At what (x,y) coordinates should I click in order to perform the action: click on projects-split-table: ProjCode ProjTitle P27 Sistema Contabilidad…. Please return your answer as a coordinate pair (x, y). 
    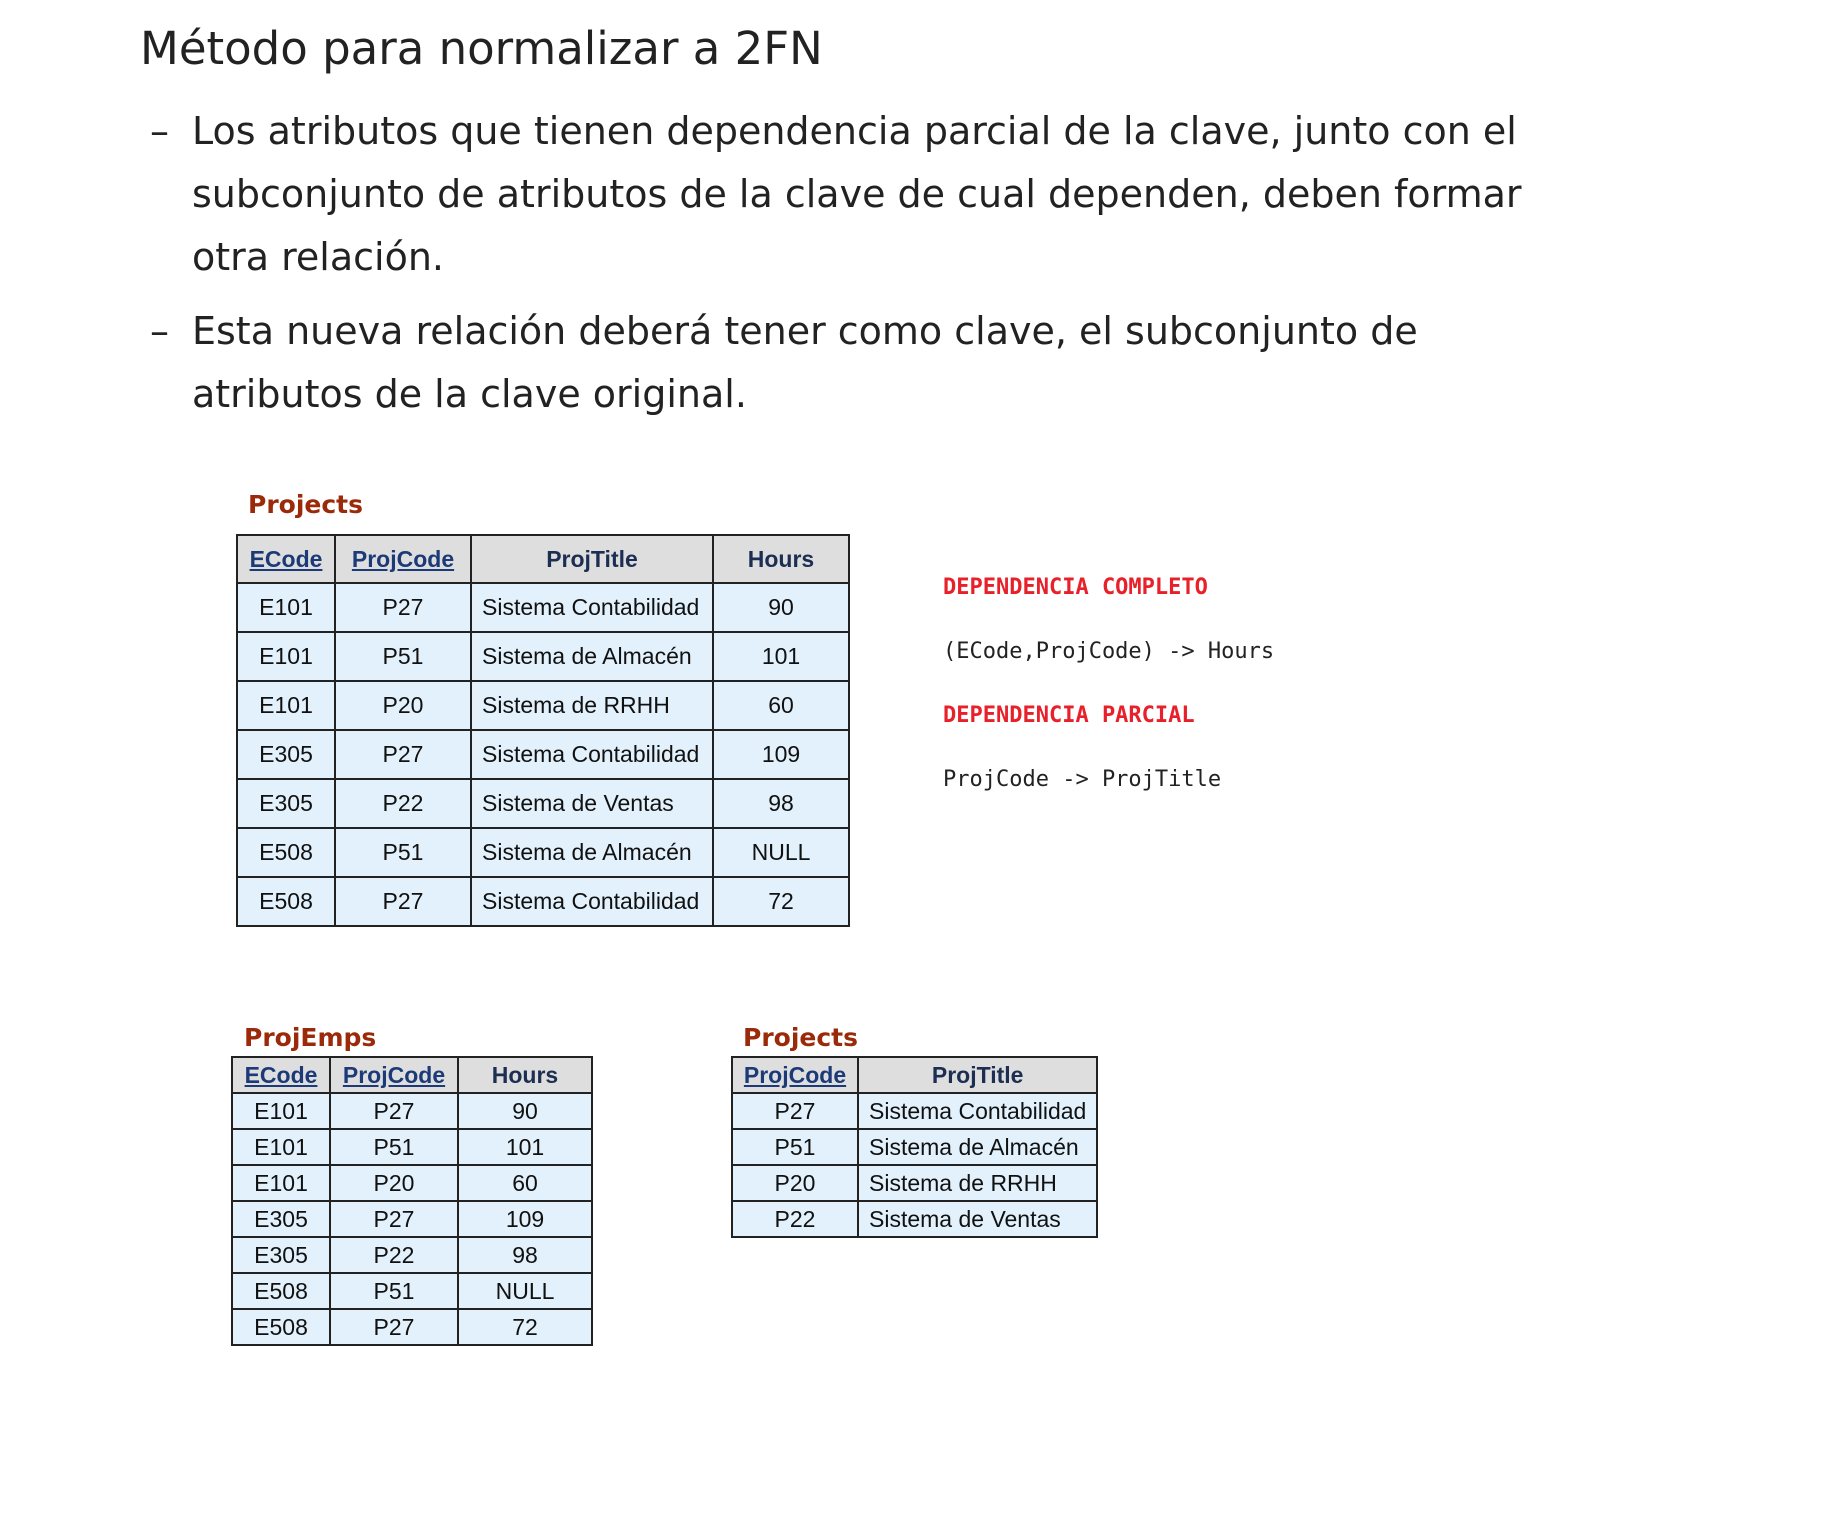
    Looking at the image, I should click on (915, 1147).